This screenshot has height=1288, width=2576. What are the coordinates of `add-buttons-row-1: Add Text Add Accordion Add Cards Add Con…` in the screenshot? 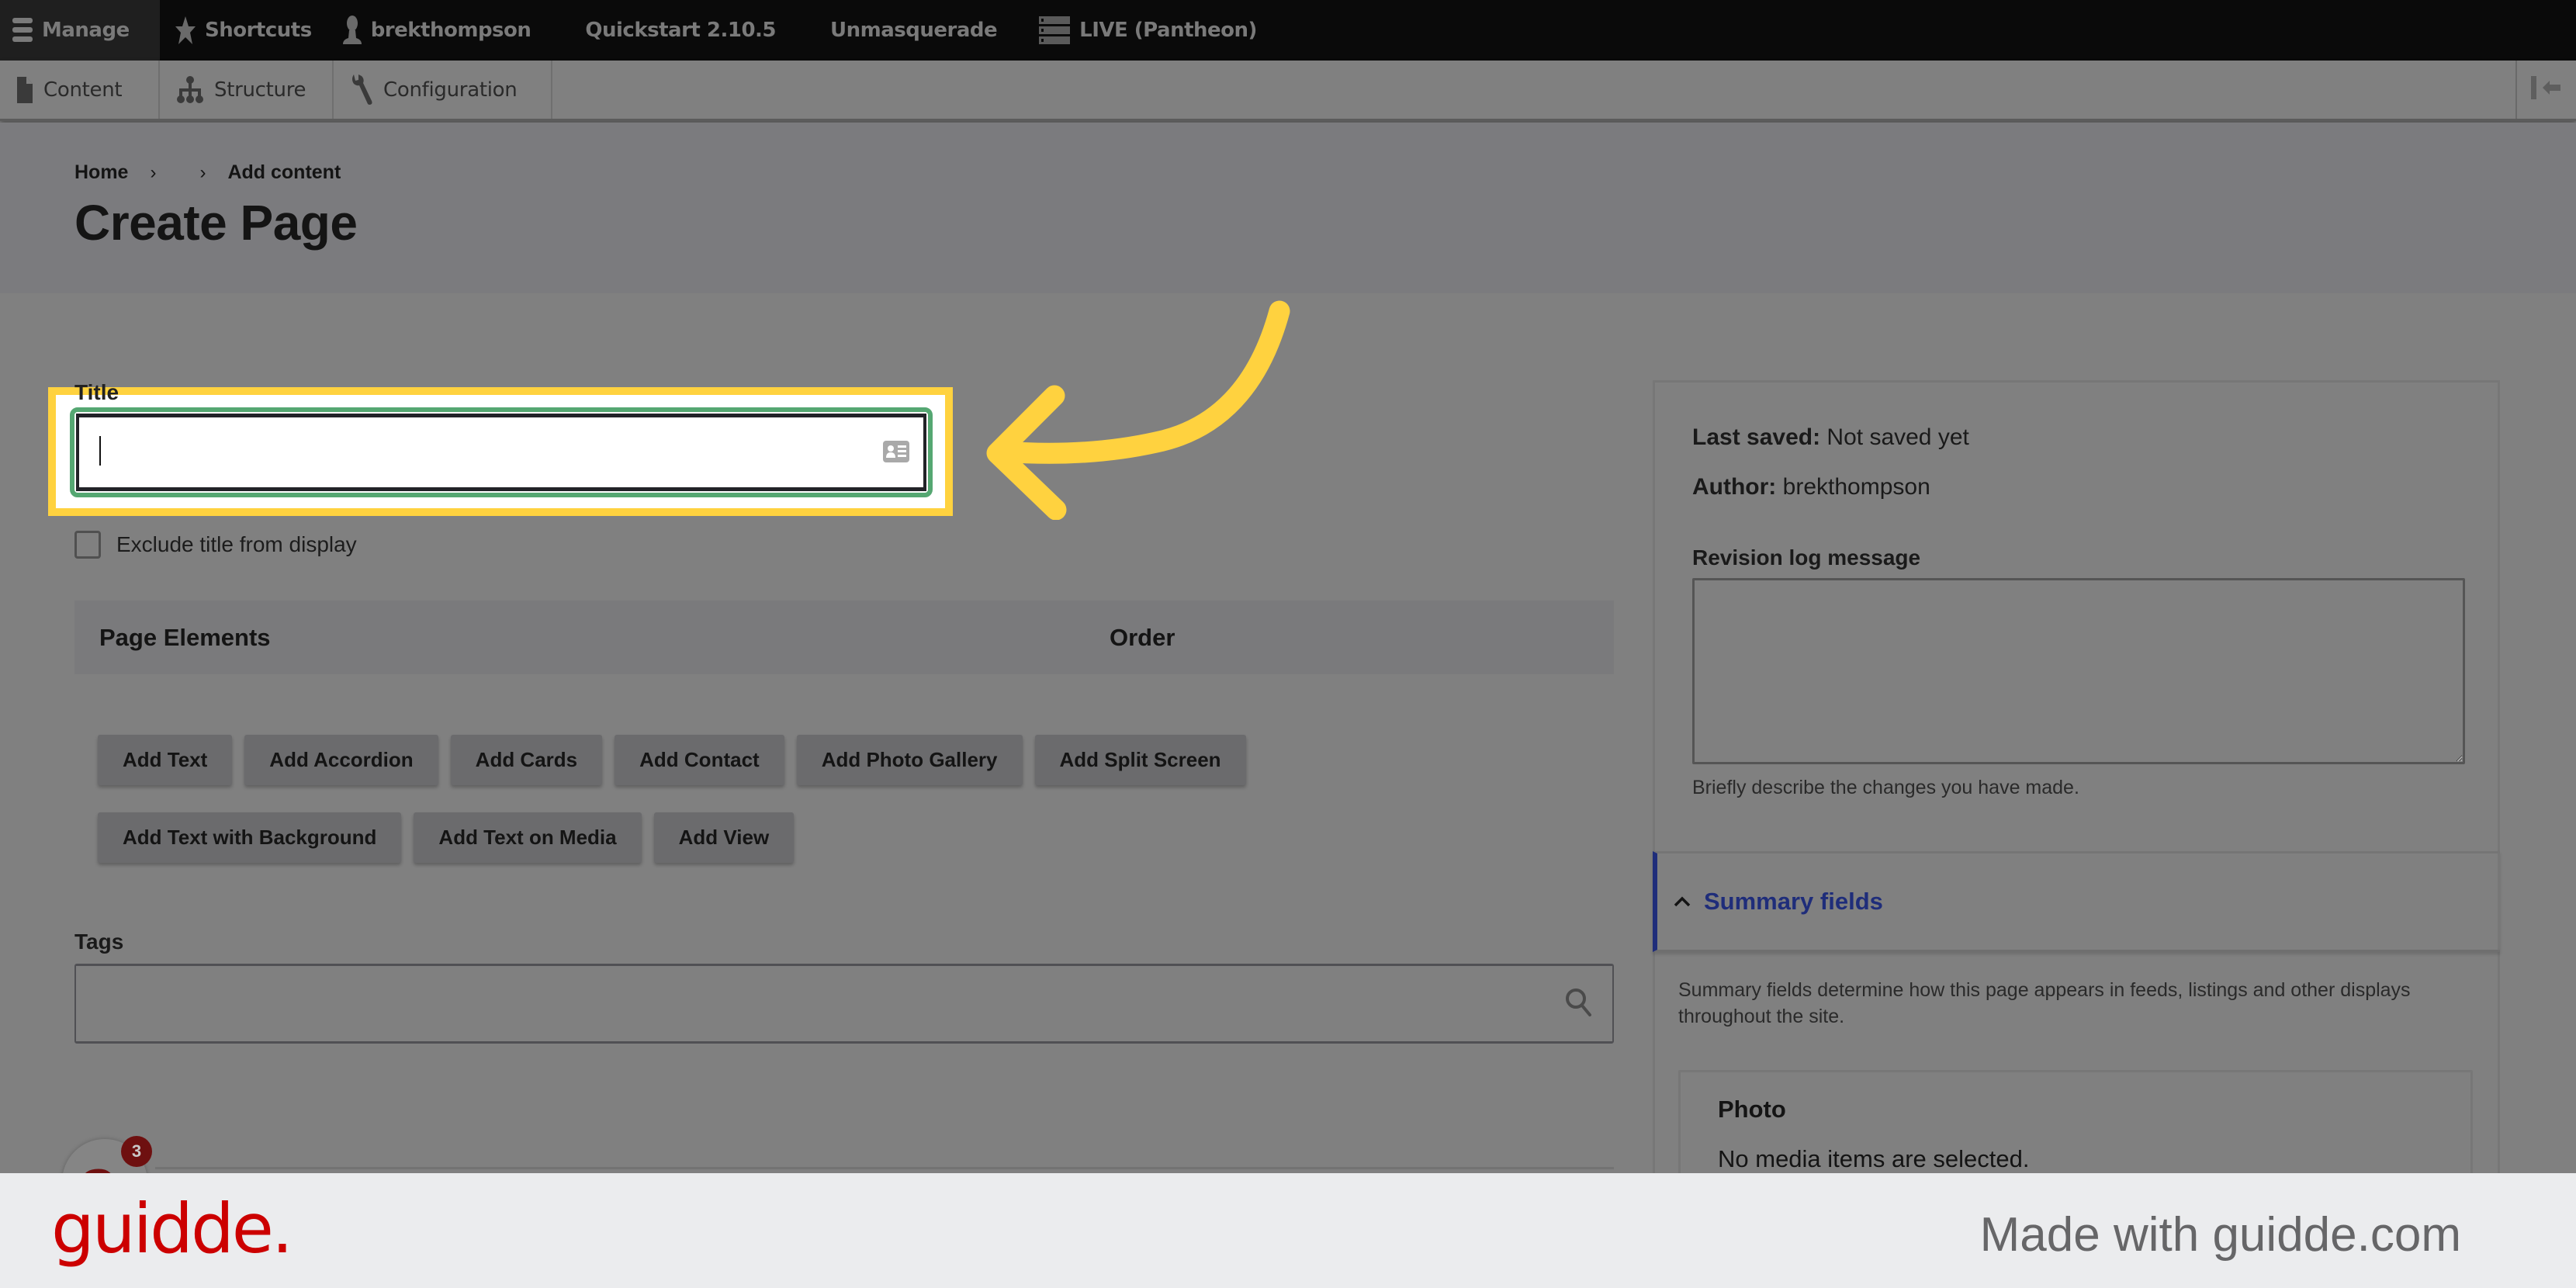 It's located at (672, 760).